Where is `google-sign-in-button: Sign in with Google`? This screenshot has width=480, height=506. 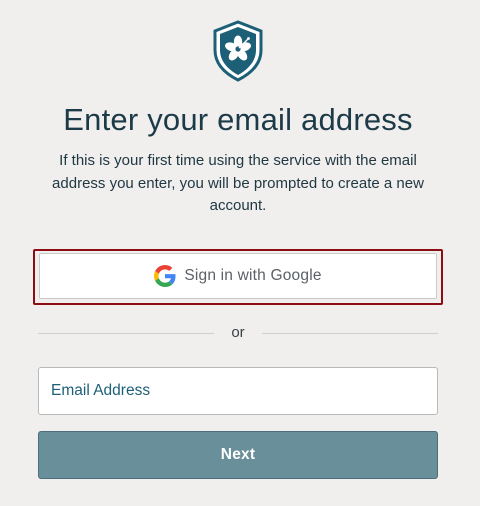
google-sign-in-button: Sign in with Google is located at coordinates (238, 276).